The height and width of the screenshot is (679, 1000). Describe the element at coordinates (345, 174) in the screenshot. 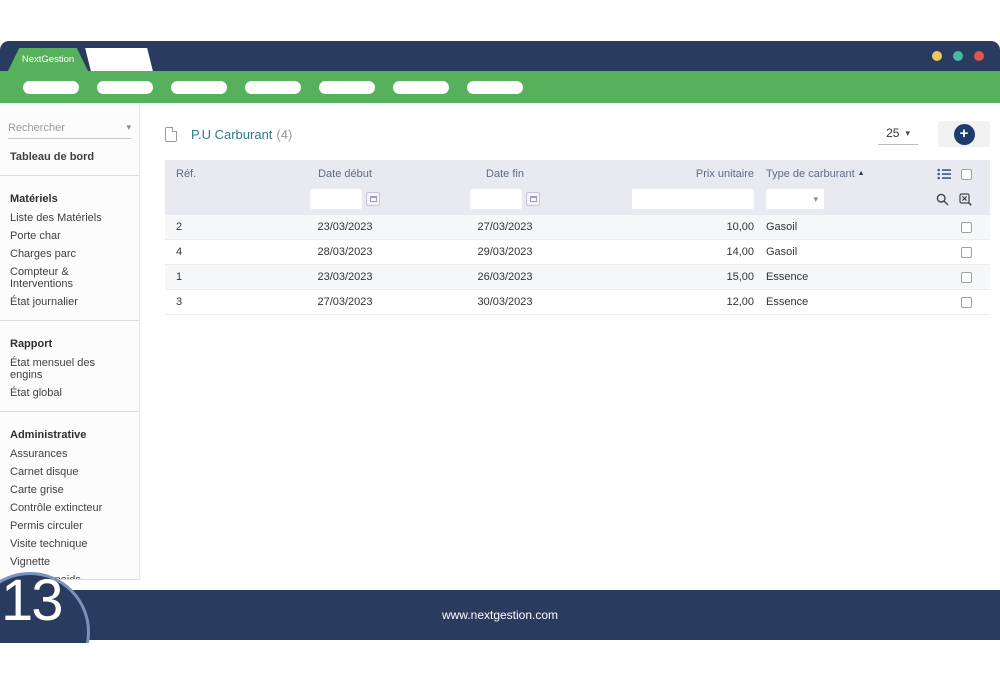

I see `column-header-date-debut: Date début` at that location.